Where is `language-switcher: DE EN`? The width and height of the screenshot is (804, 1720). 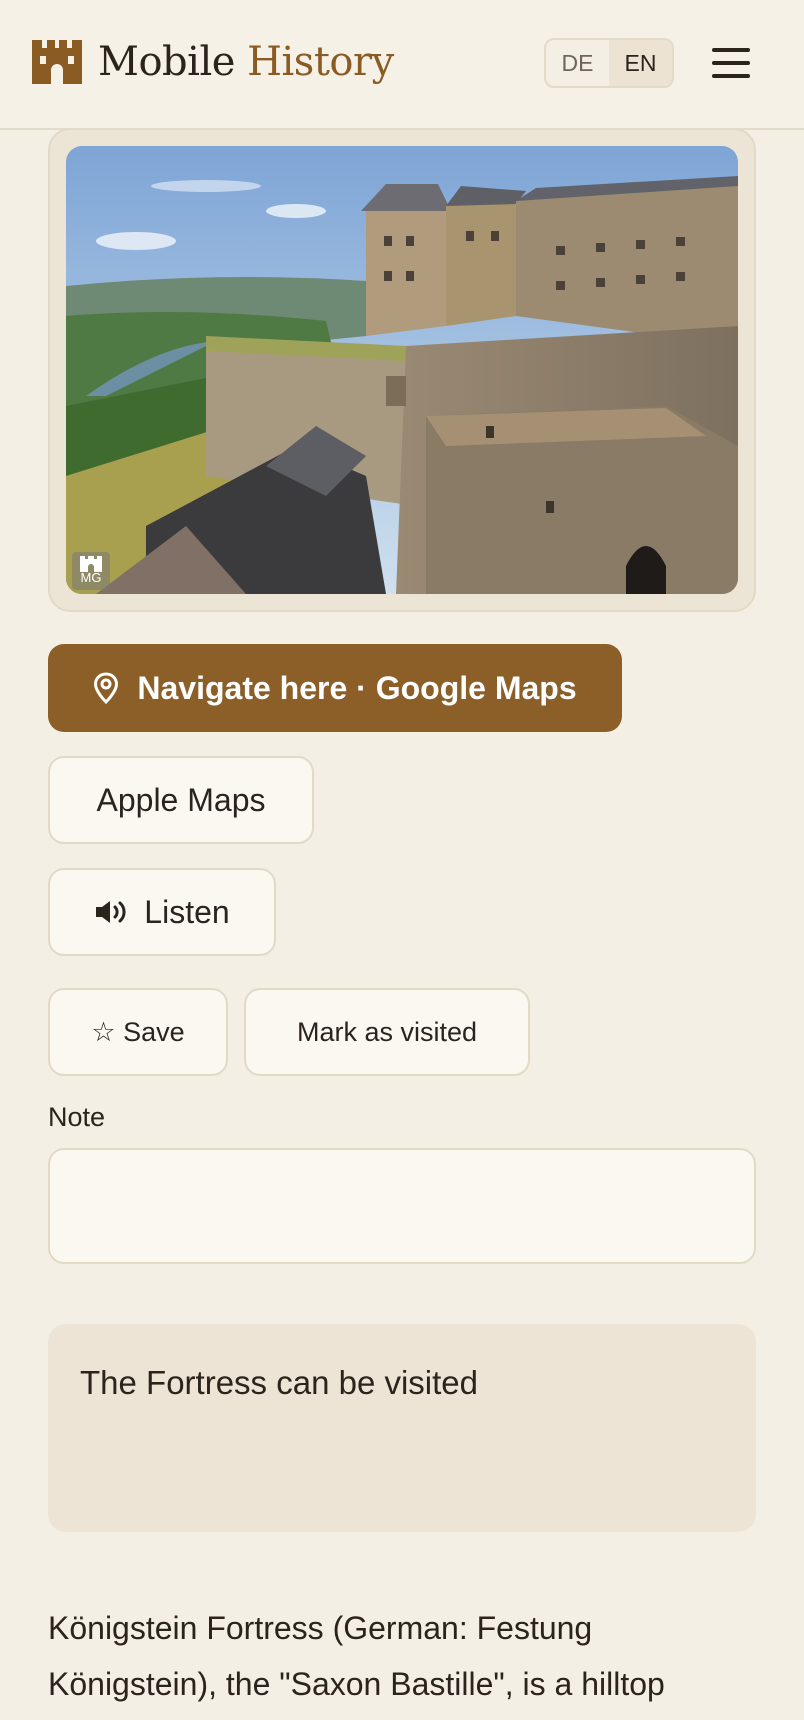 language-switcher: DE EN is located at coordinates (609, 63).